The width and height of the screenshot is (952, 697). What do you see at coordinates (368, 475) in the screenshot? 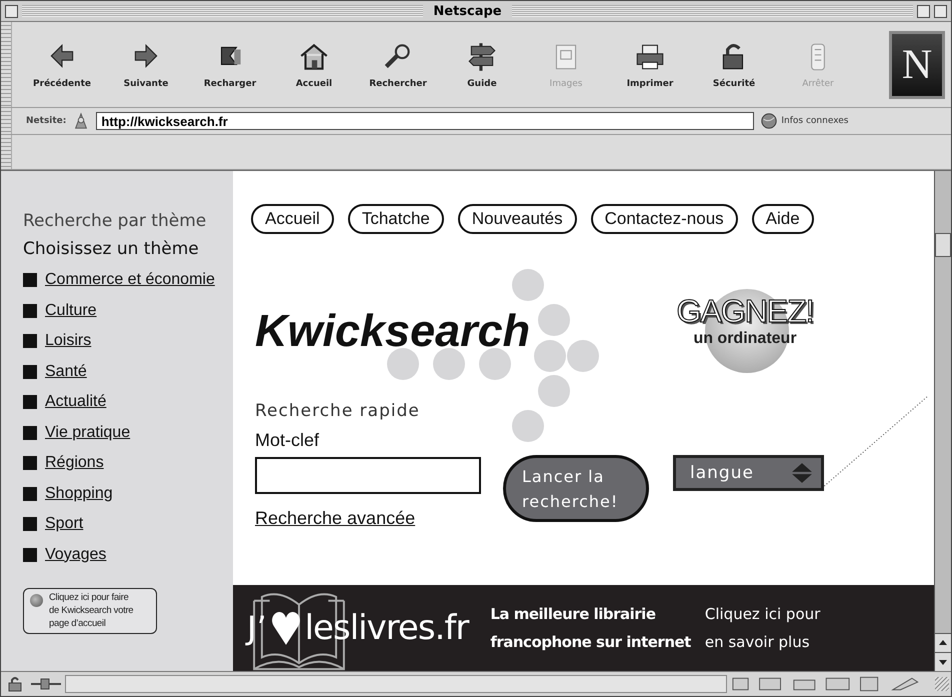
I see `keyword-field` at bounding box center [368, 475].